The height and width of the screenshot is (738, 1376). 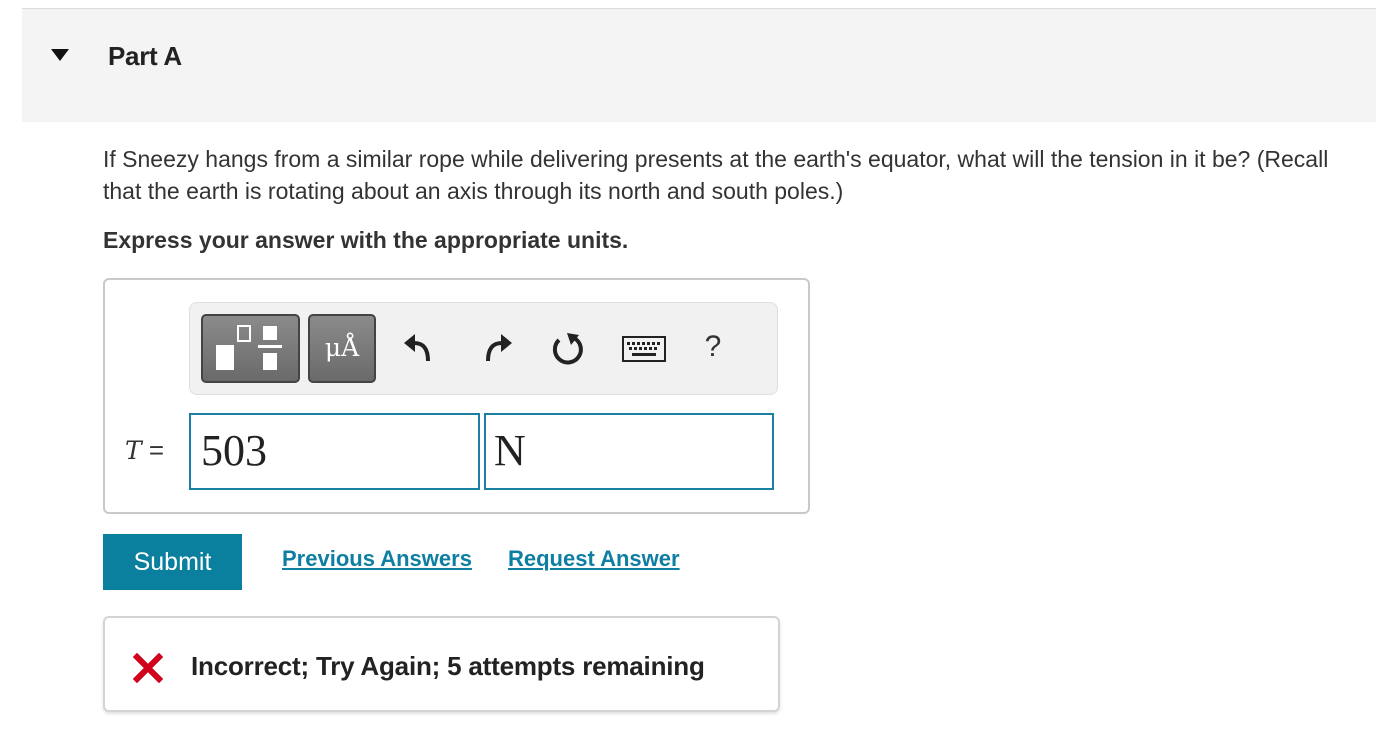 I want to click on part-title: Part A, so click(x=145, y=56).